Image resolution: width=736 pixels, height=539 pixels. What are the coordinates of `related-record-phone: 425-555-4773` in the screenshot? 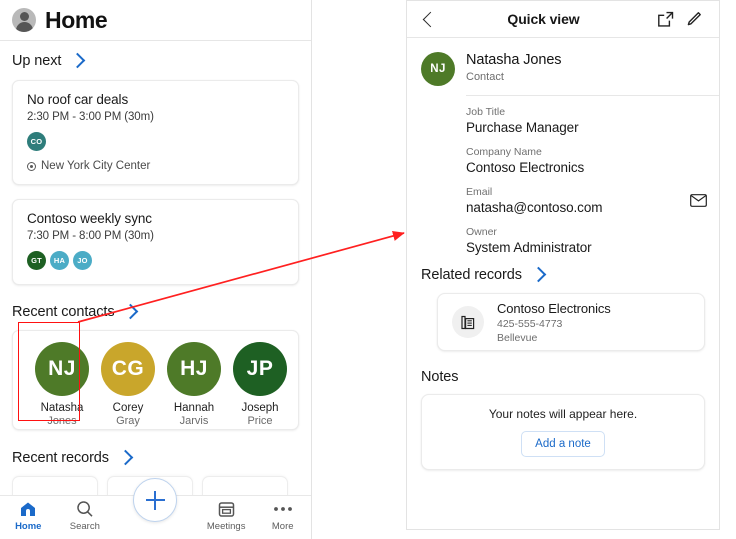 It's located at (530, 323).